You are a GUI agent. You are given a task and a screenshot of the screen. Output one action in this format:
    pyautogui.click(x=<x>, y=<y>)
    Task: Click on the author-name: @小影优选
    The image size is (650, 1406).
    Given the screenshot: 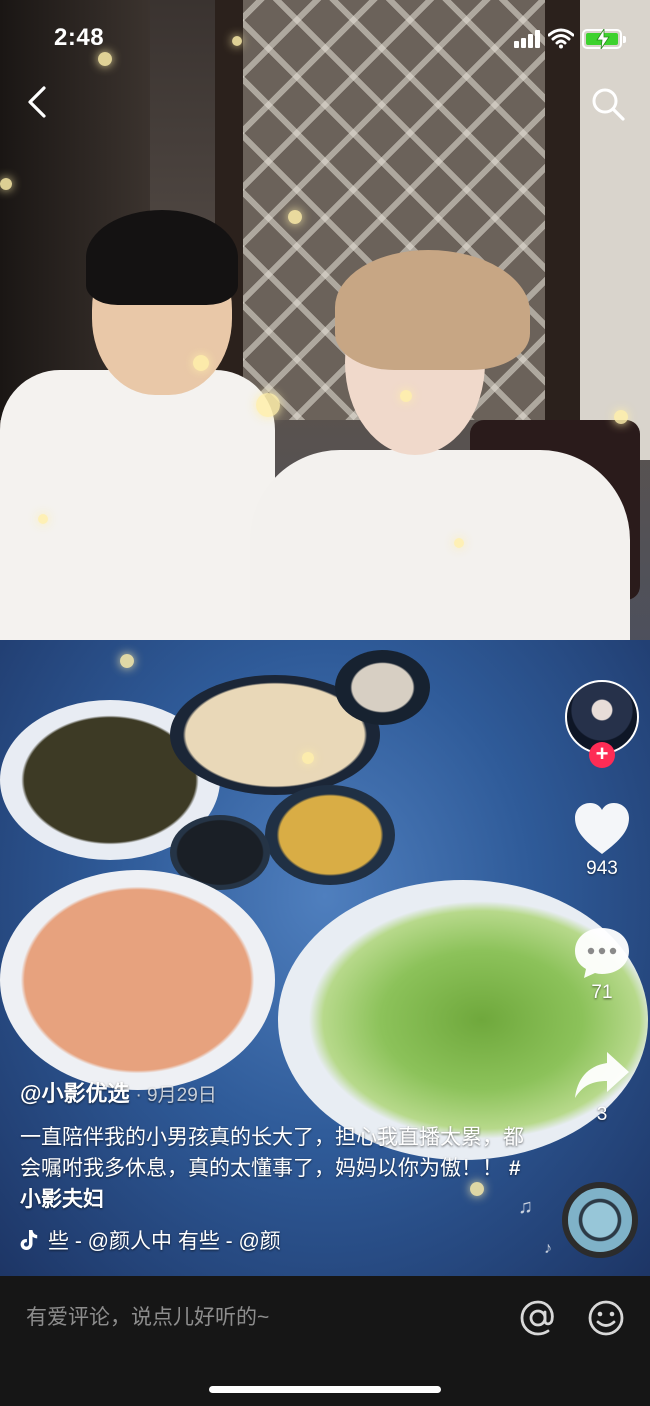 What is the action you would take?
    pyautogui.click(x=74, y=1093)
    